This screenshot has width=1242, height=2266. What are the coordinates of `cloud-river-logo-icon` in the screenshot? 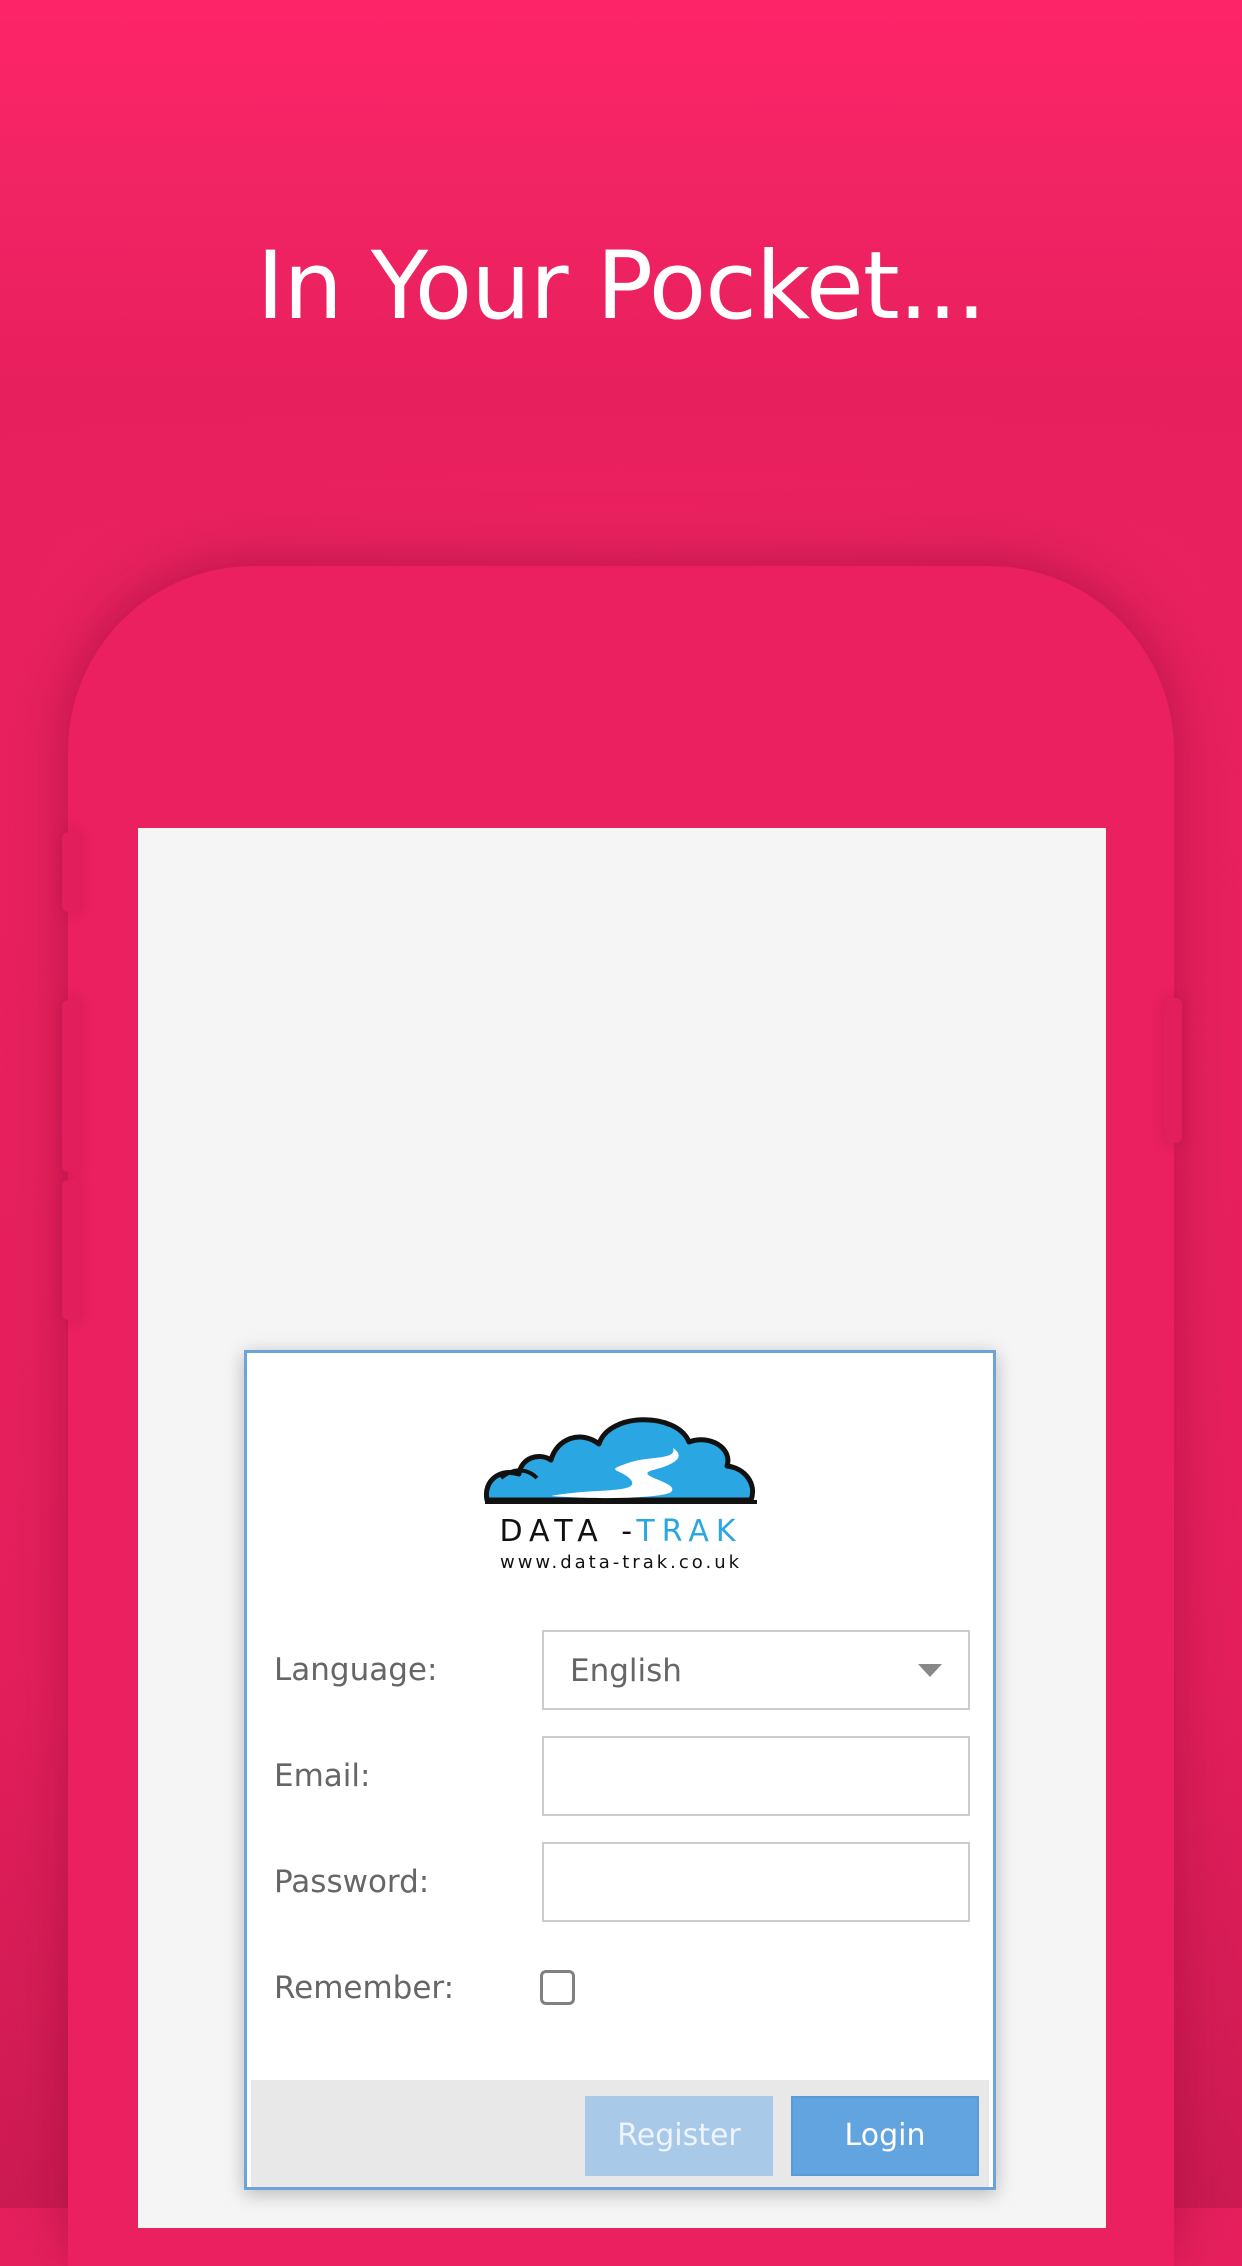 It's located at (620, 1460).